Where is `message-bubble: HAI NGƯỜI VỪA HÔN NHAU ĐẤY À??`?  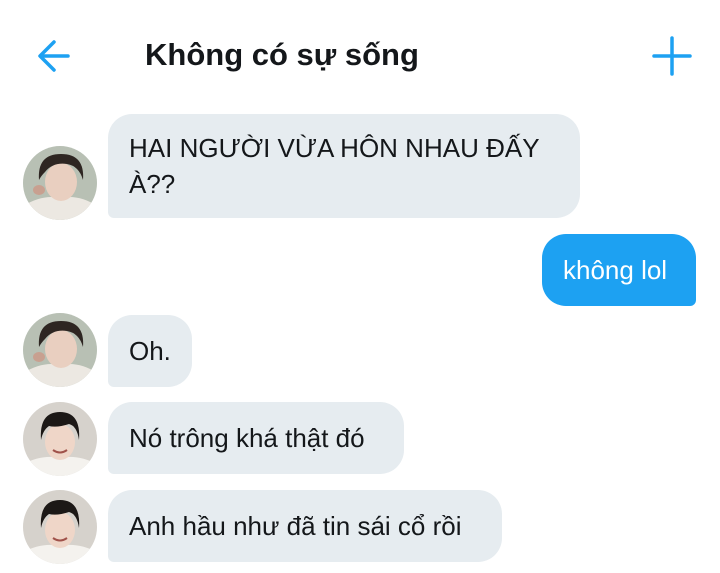 message-bubble: HAI NGƯỜI VỪA HÔN NHAU ĐẤY À?? is located at coordinates (344, 166).